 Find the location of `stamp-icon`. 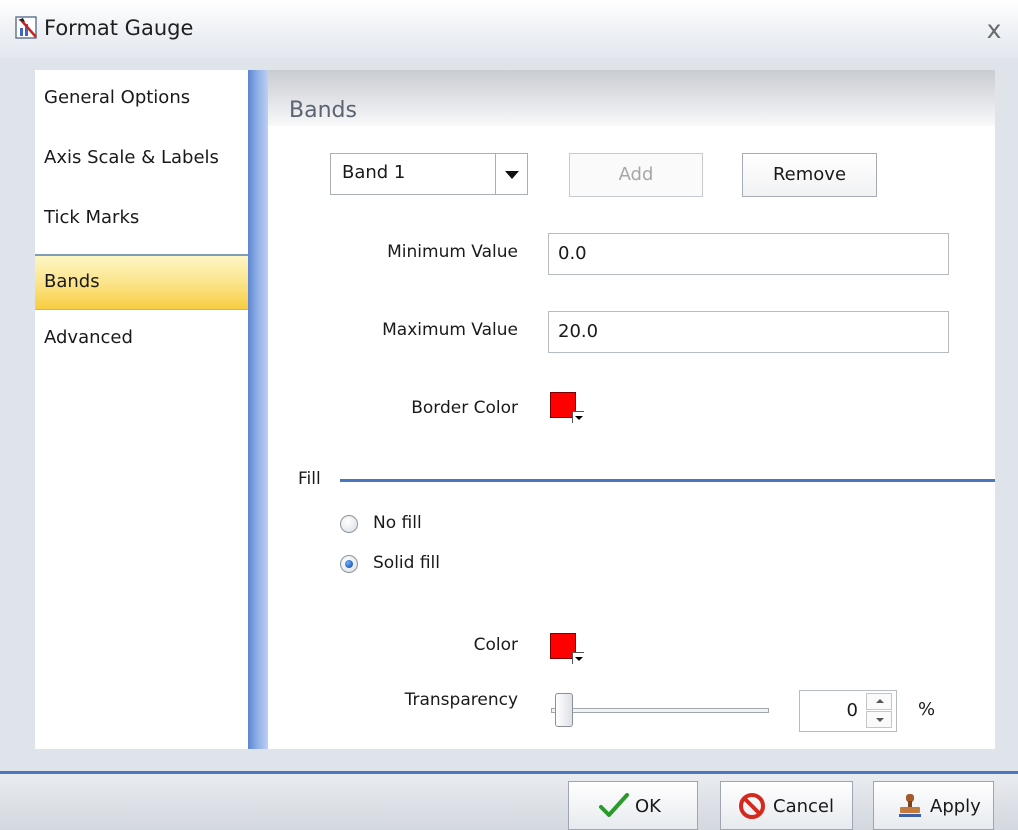

stamp-icon is located at coordinates (910, 805).